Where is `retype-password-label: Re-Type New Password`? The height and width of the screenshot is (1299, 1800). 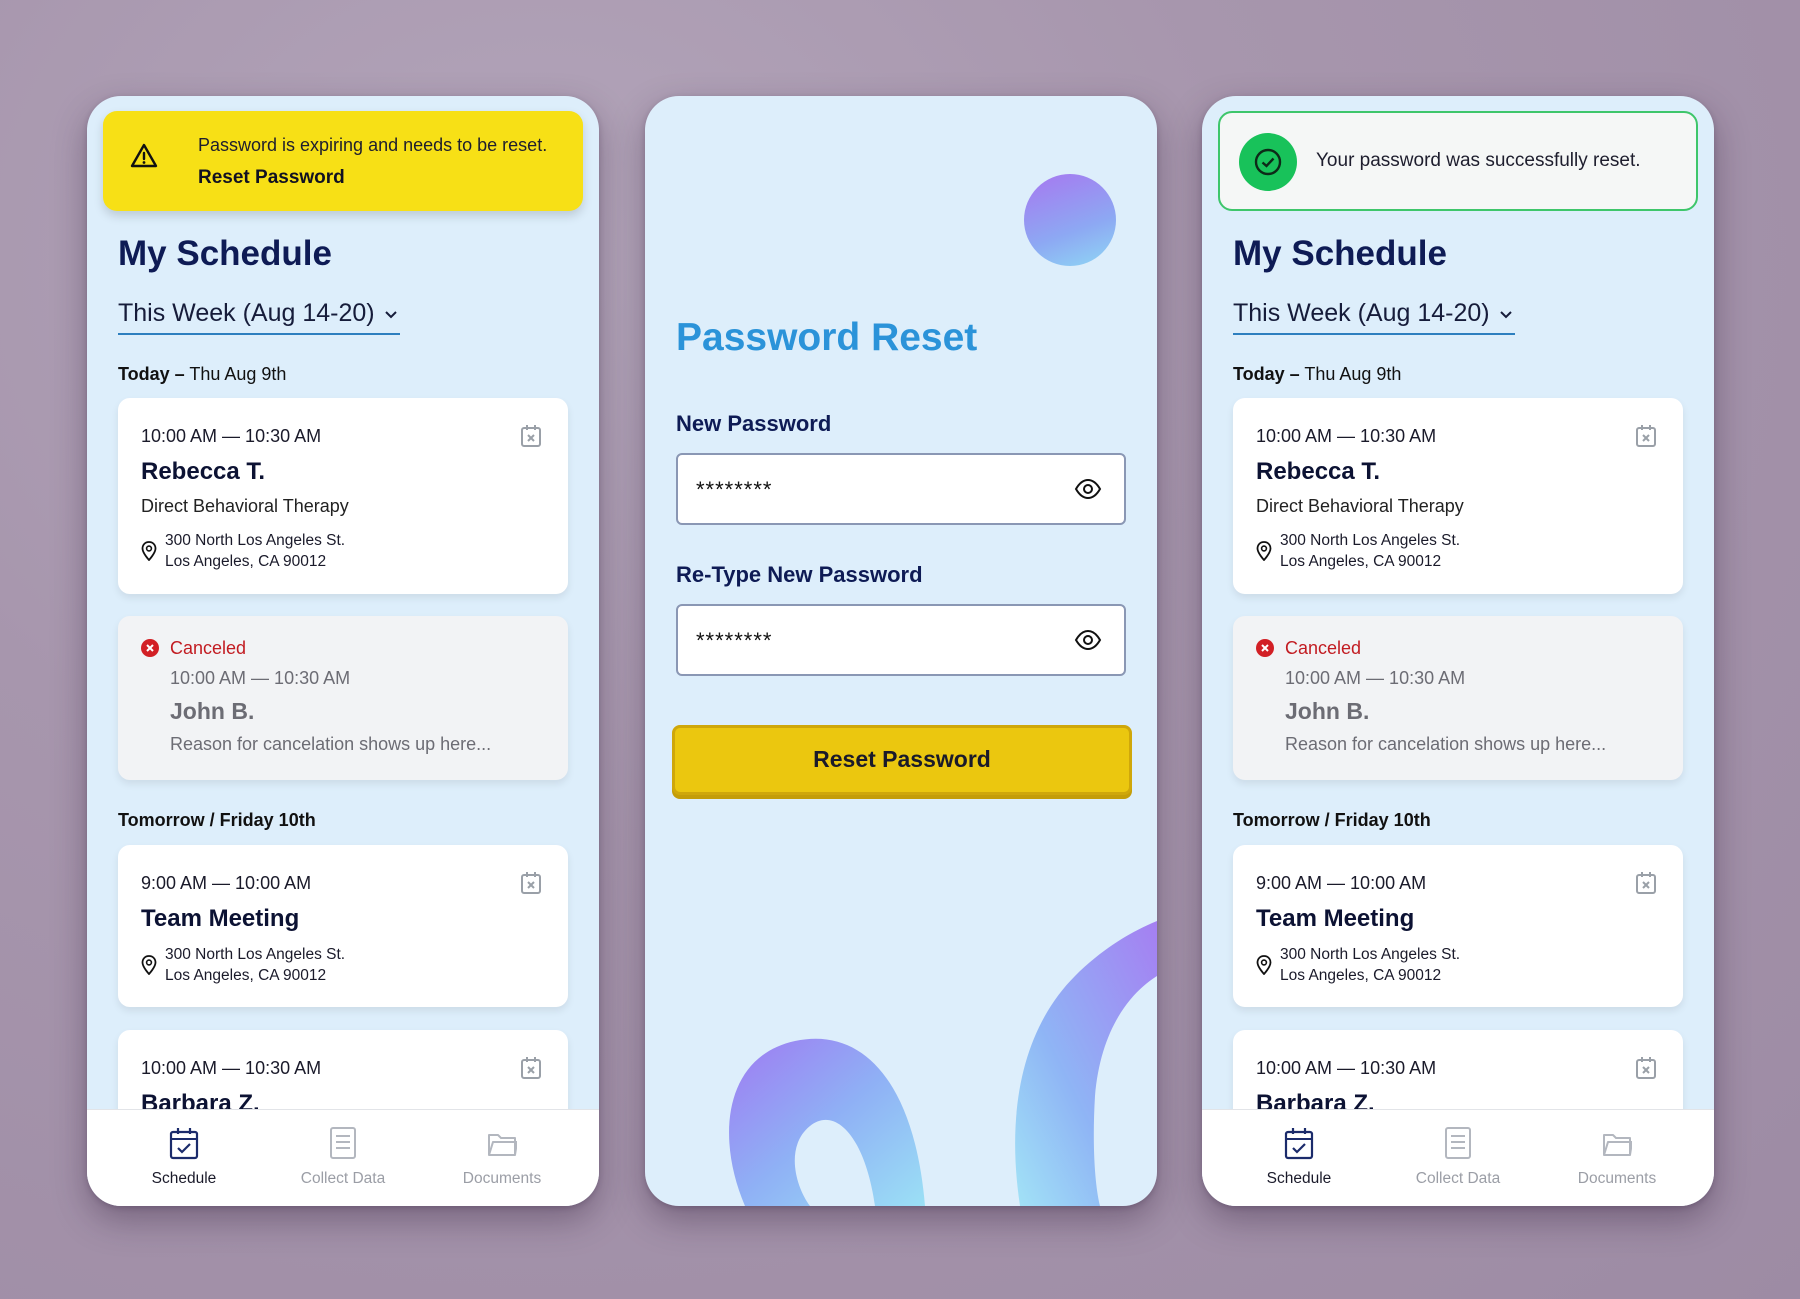
retype-password-label: Re-Type New Password is located at coordinates (799, 574).